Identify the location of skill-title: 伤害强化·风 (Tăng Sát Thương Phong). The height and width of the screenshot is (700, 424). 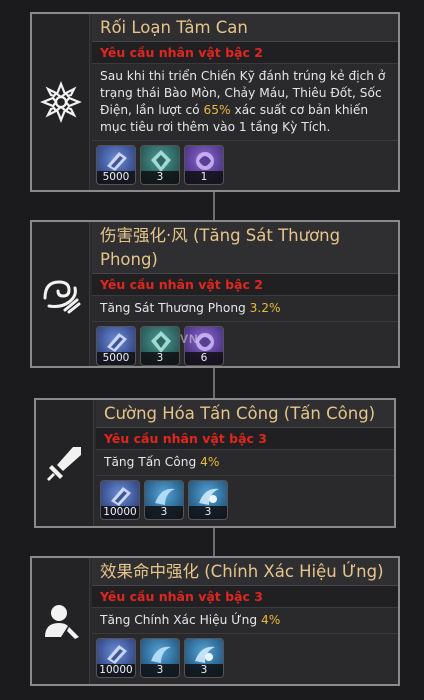
(245, 248).